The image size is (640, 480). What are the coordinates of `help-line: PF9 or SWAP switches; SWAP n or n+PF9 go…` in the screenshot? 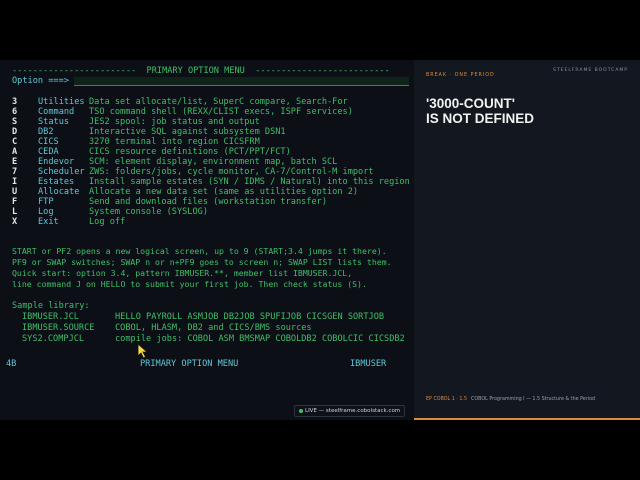 It's located at (202, 262).